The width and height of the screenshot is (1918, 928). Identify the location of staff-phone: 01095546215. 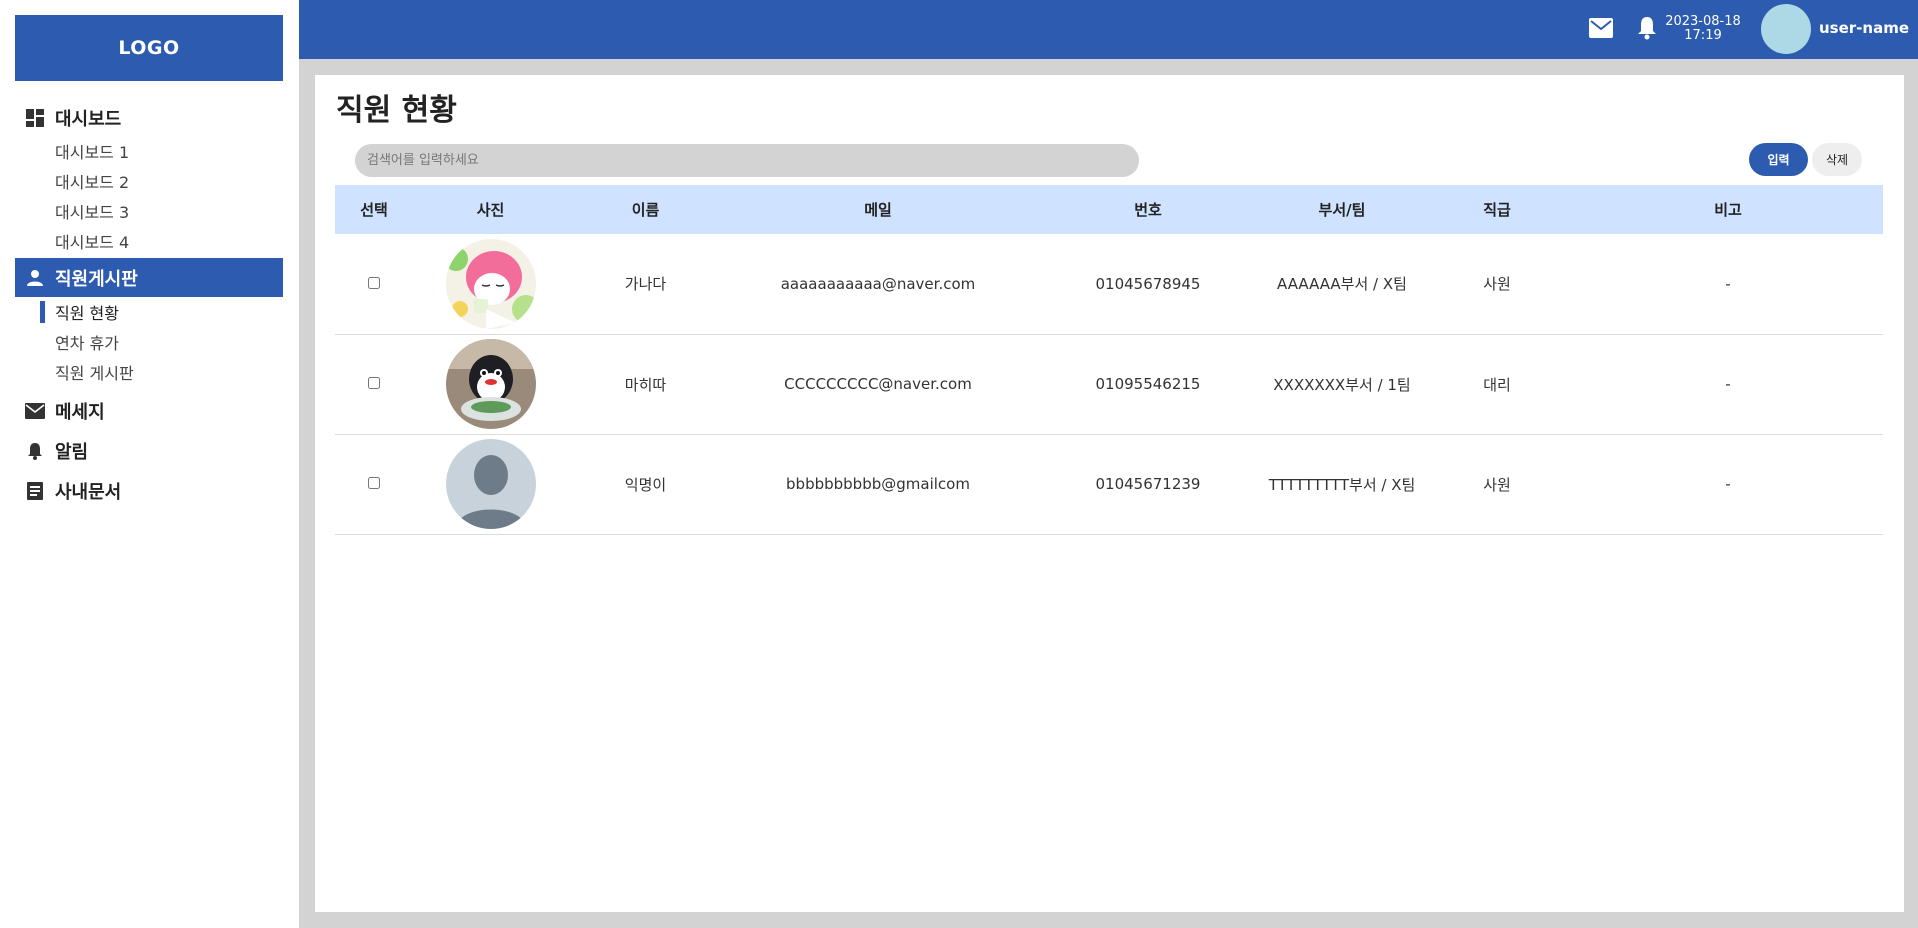
(1148, 384).